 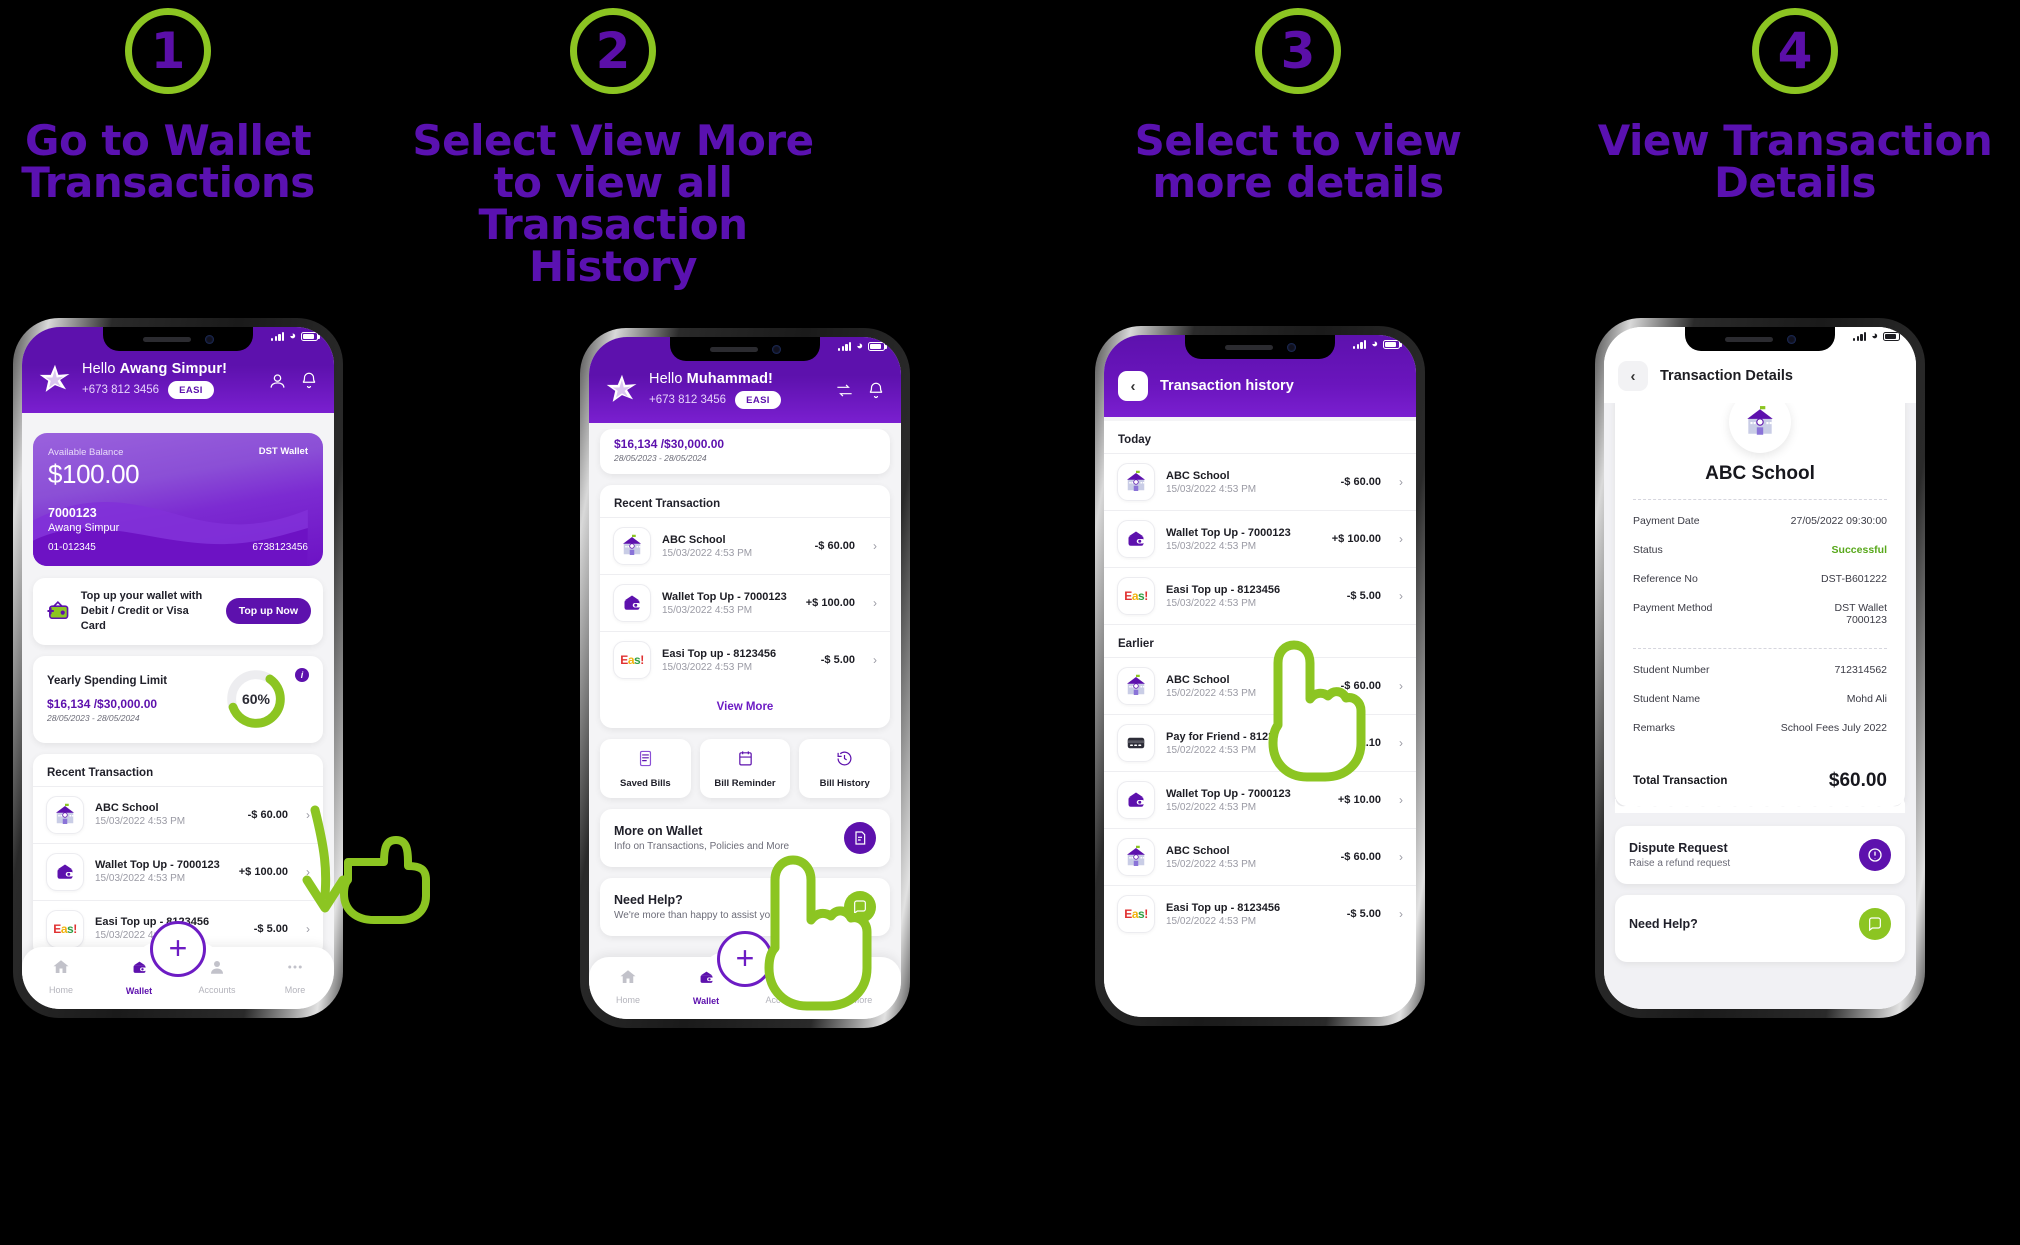 I want to click on topup-wallet-icon, so click(x=58, y=610).